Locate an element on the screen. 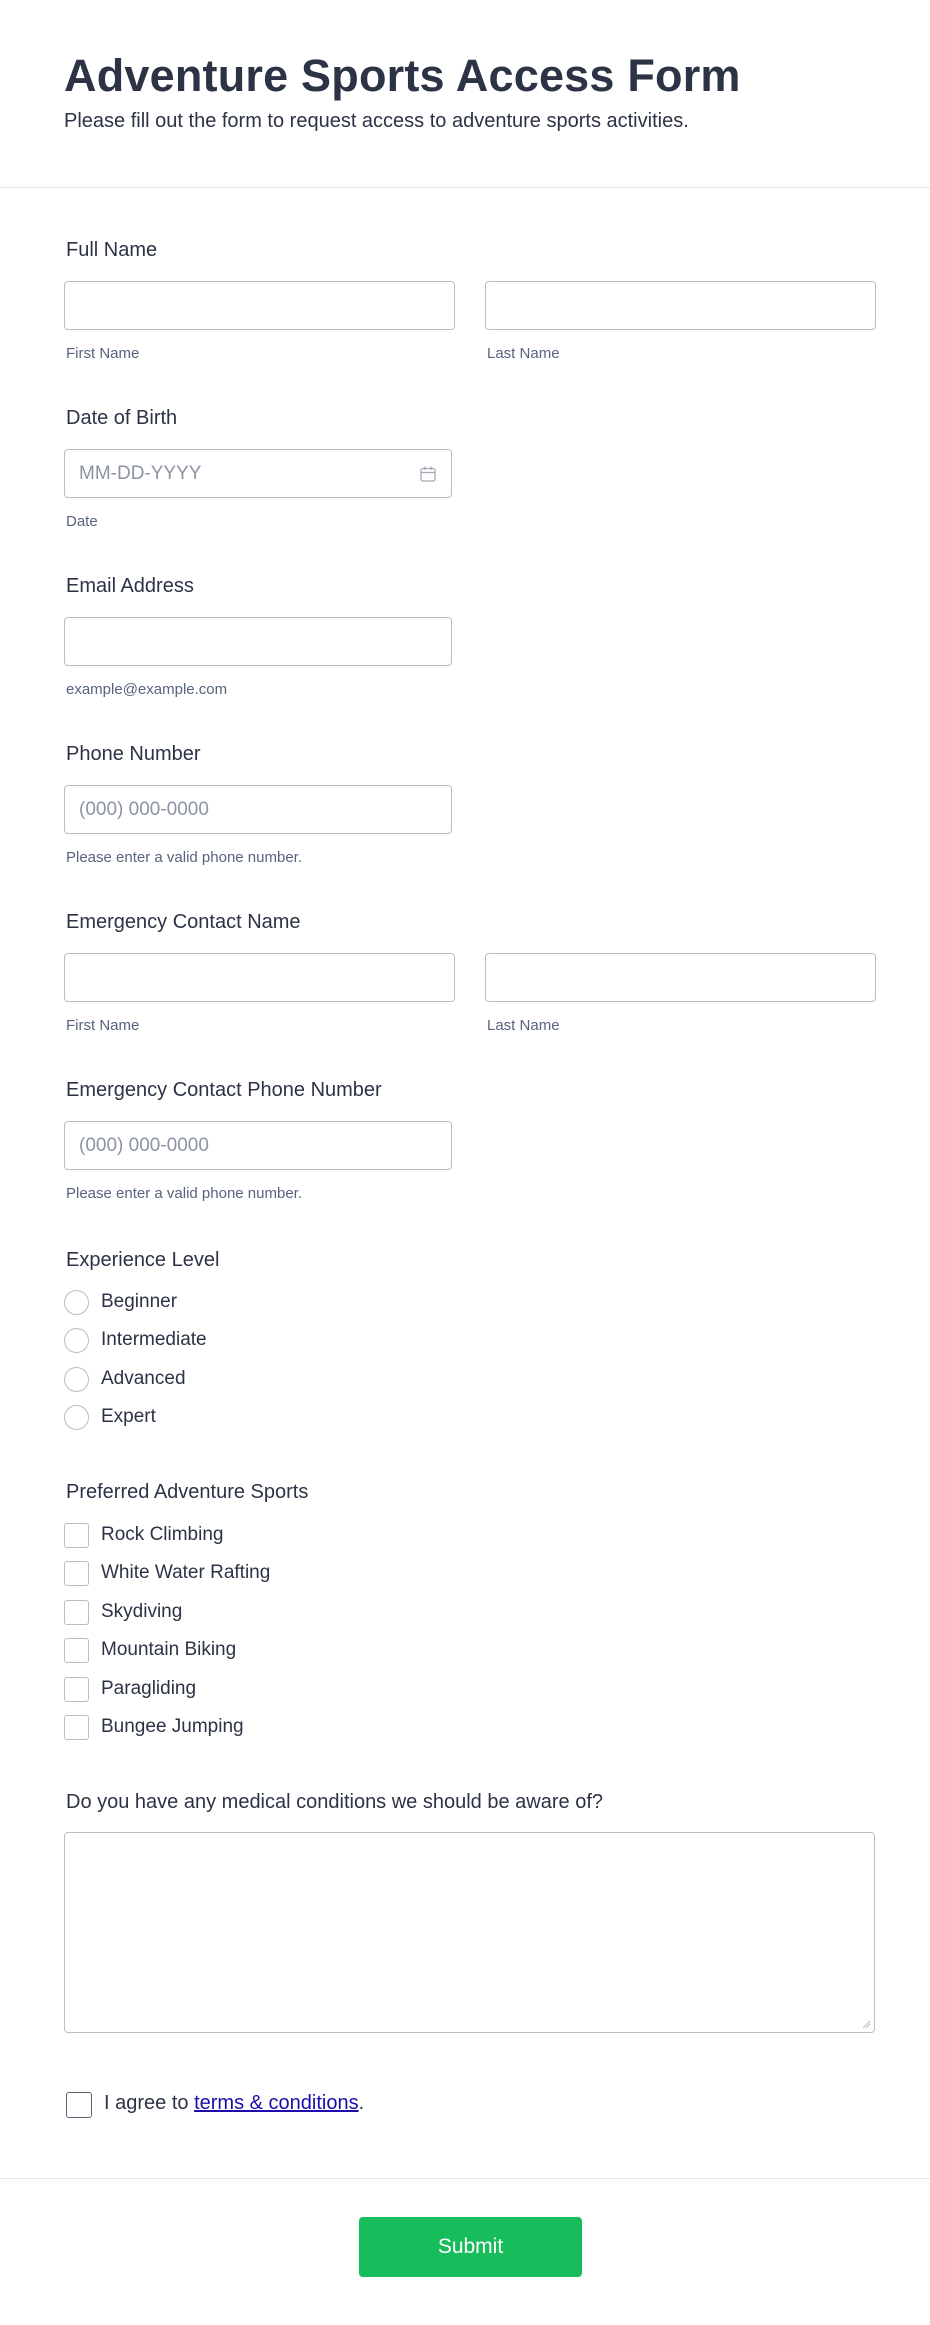 This screenshot has height=2325, width=930. email-sublabel: example@example.com is located at coordinates (147, 689).